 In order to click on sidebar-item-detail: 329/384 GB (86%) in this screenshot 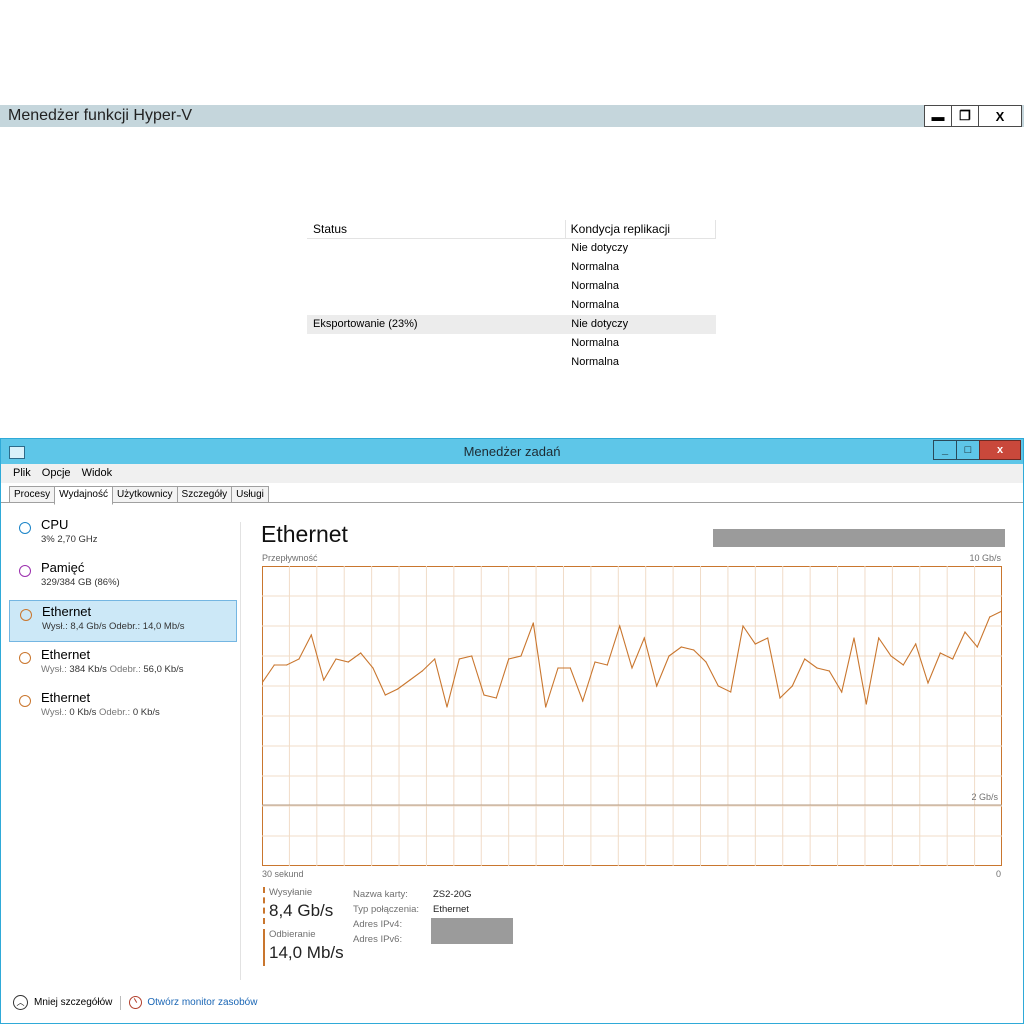, I will do `click(80, 582)`.